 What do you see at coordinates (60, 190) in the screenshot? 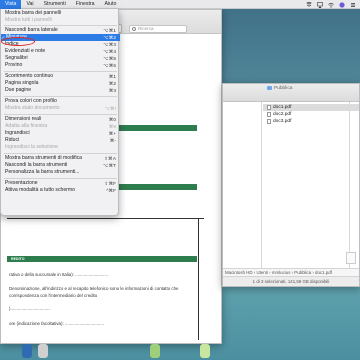
I see `menu-item-tutto-schermo: Attiva modalità a tutto schermo ^⌘F` at bounding box center [60, 190].